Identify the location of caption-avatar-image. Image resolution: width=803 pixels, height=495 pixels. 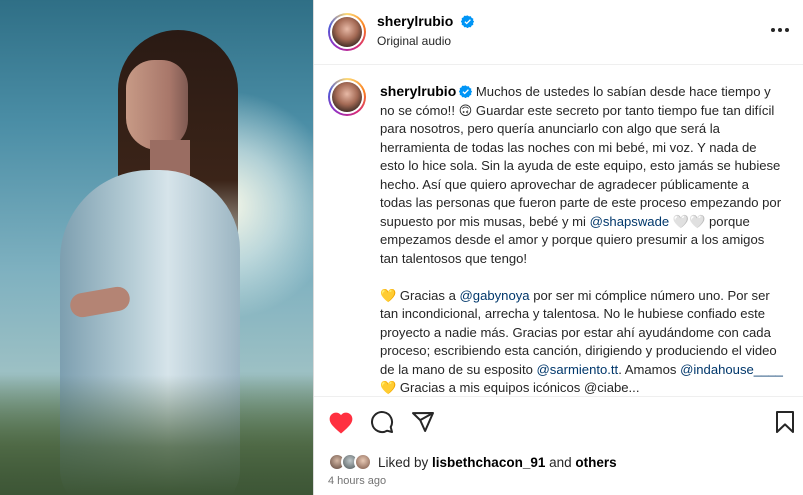
(347, 97).